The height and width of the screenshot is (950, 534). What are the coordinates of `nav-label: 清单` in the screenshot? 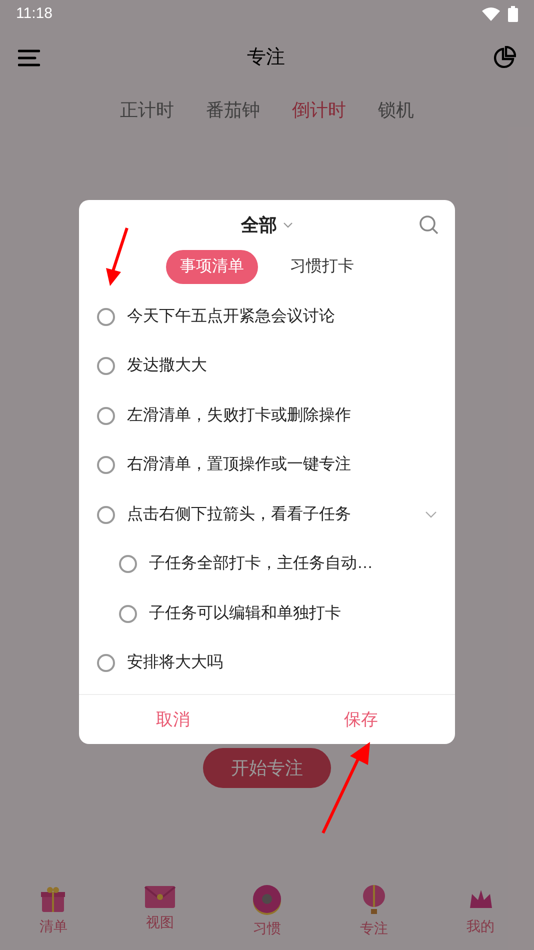 It's located at (53, 926).